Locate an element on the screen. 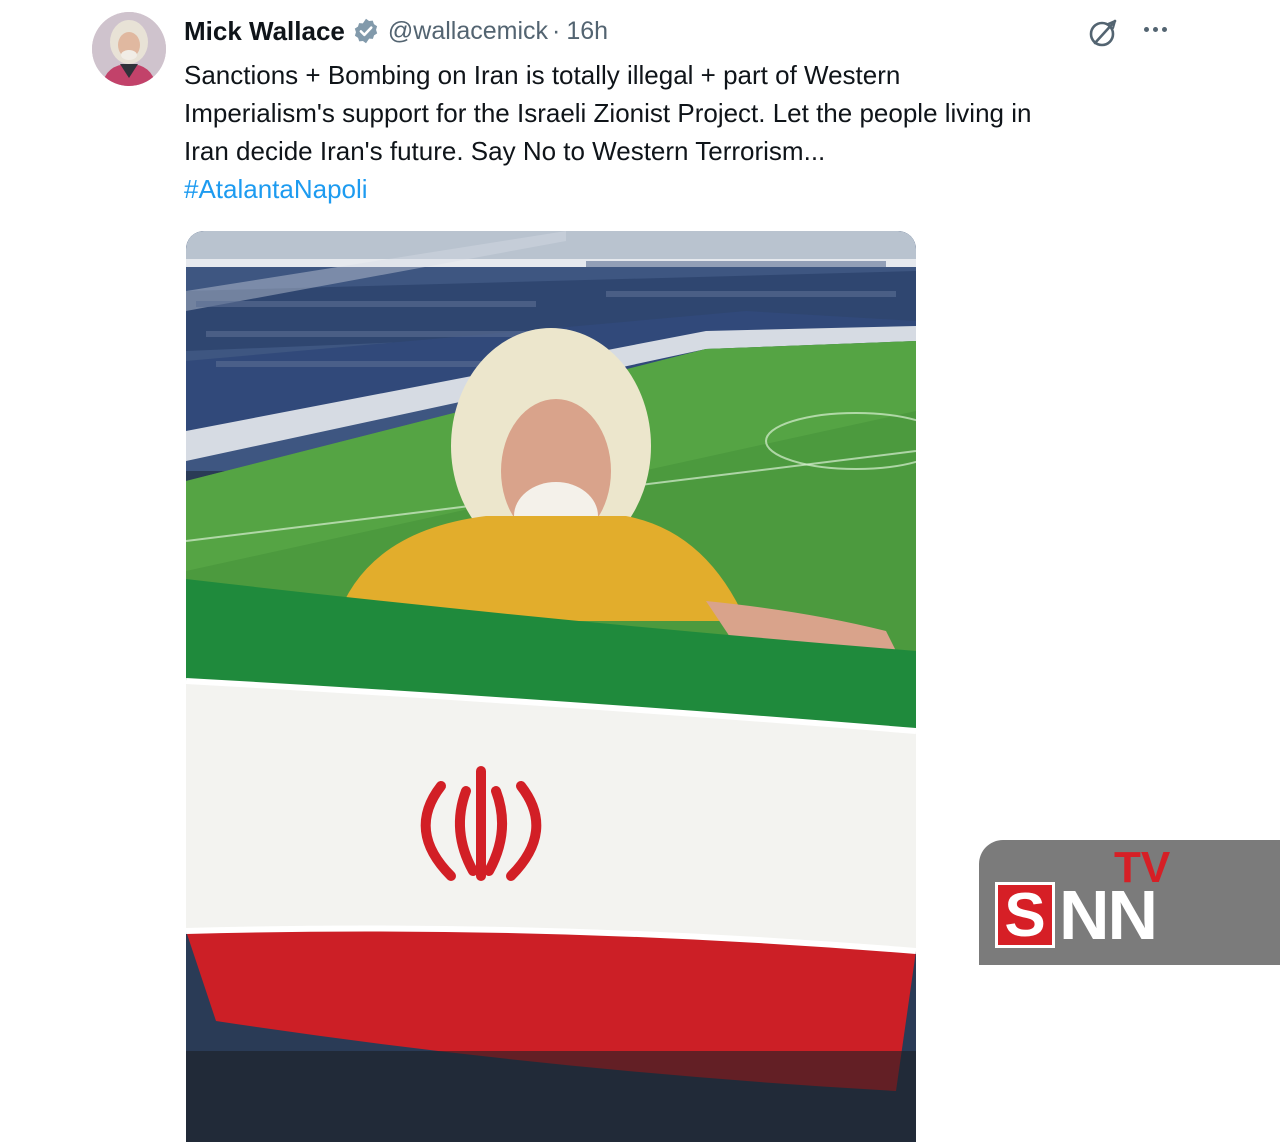  verified-badge-icon is located at coordinates (366, 31).